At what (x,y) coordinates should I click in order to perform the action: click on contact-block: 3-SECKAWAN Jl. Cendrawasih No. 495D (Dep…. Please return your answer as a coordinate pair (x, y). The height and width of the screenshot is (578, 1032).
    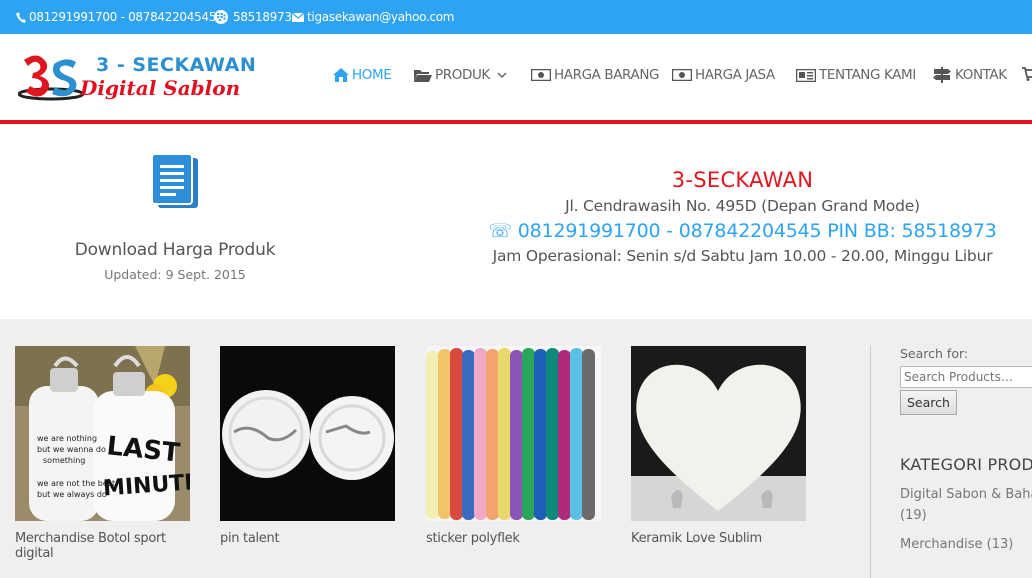
    Looking at the image, I should click on (742, 216).